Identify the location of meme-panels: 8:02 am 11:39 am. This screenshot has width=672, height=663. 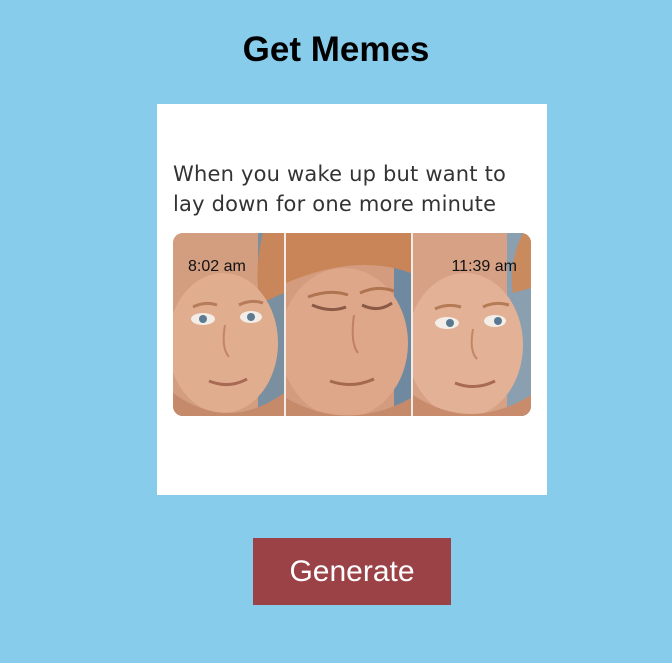
(352, 324).